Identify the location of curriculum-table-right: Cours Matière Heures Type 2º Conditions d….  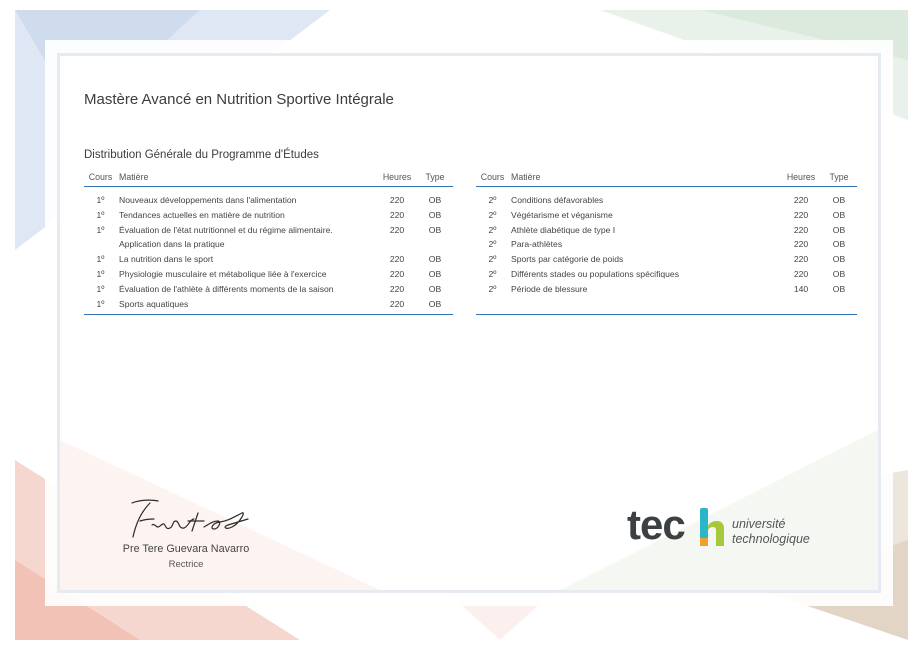
(666, 242).